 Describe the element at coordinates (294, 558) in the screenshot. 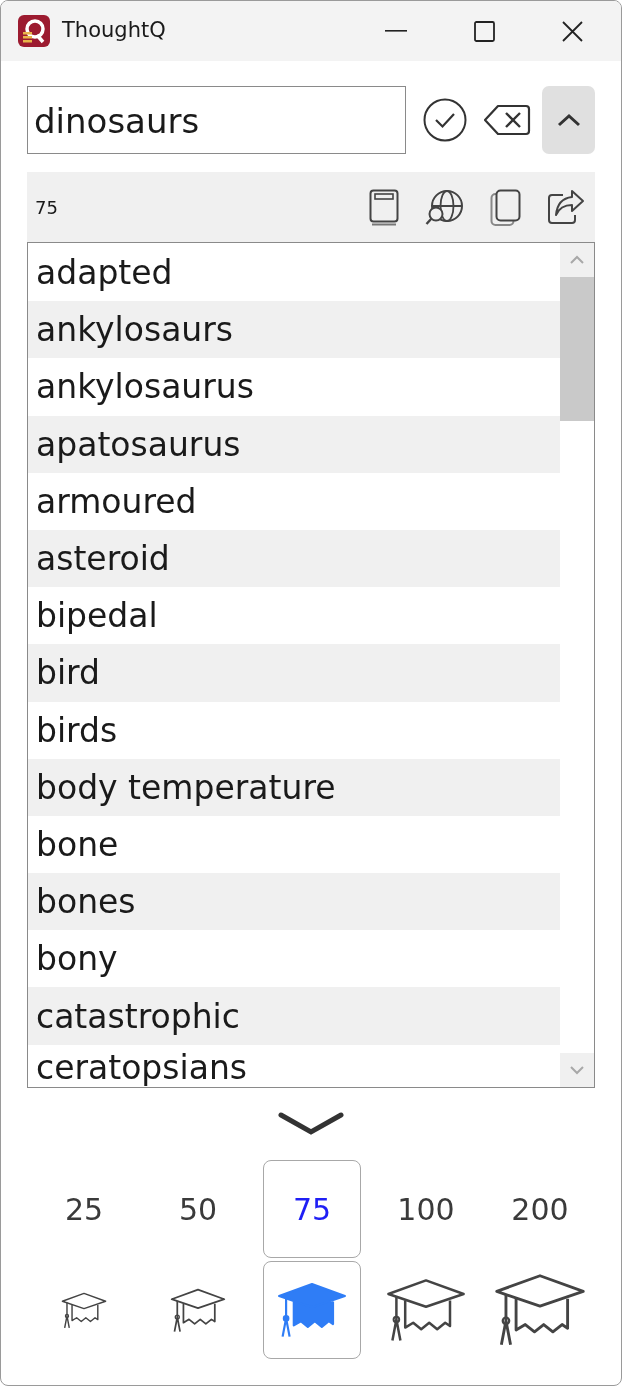

I see `word-list-item: asteroid` at that location.